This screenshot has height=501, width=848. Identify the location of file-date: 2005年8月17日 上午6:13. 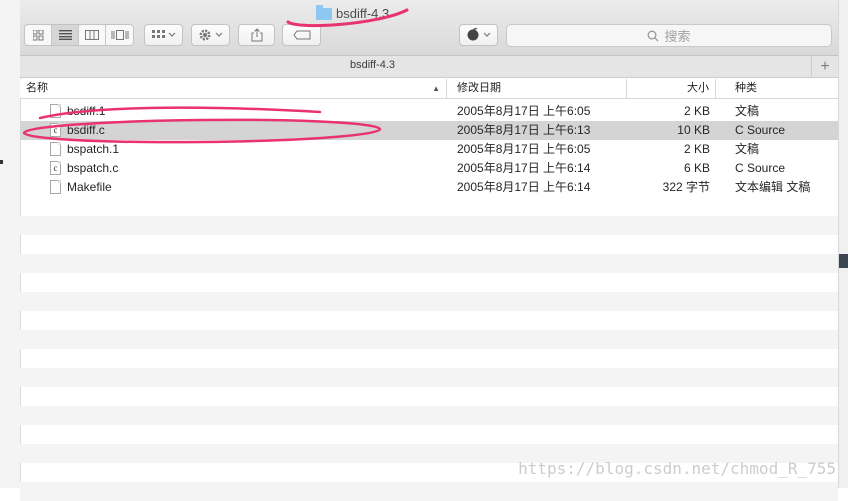
(524, 130).